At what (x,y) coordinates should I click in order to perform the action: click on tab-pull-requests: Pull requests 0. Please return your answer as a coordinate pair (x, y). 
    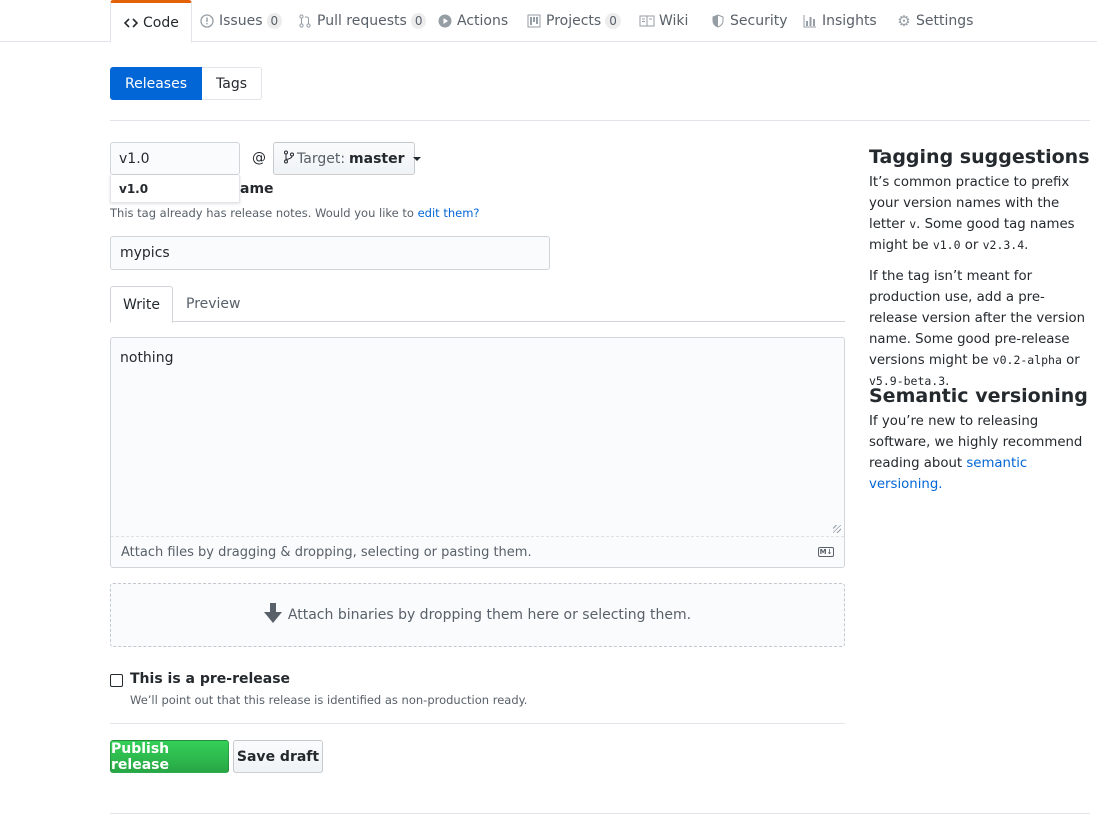
    Looking at the image, I should click on (362, 21).